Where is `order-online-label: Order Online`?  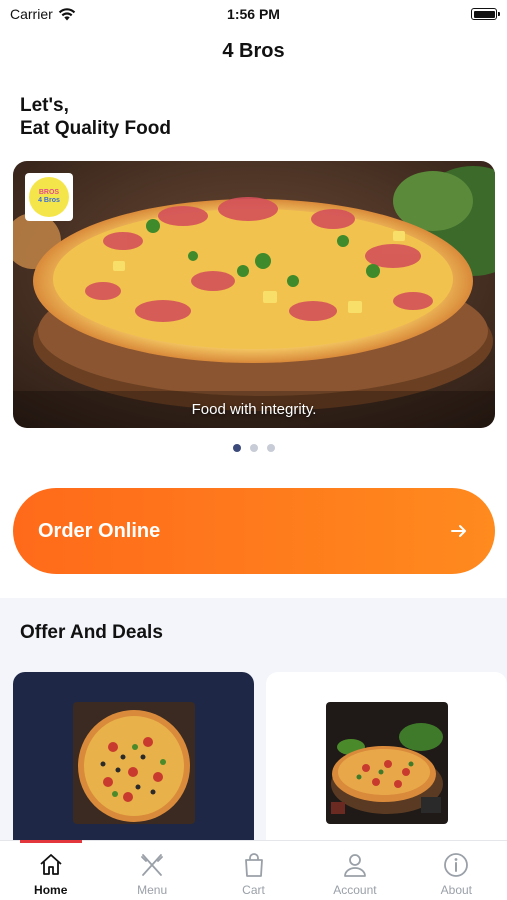
order-online-label: Order Online is located at coordinates (99, 530).